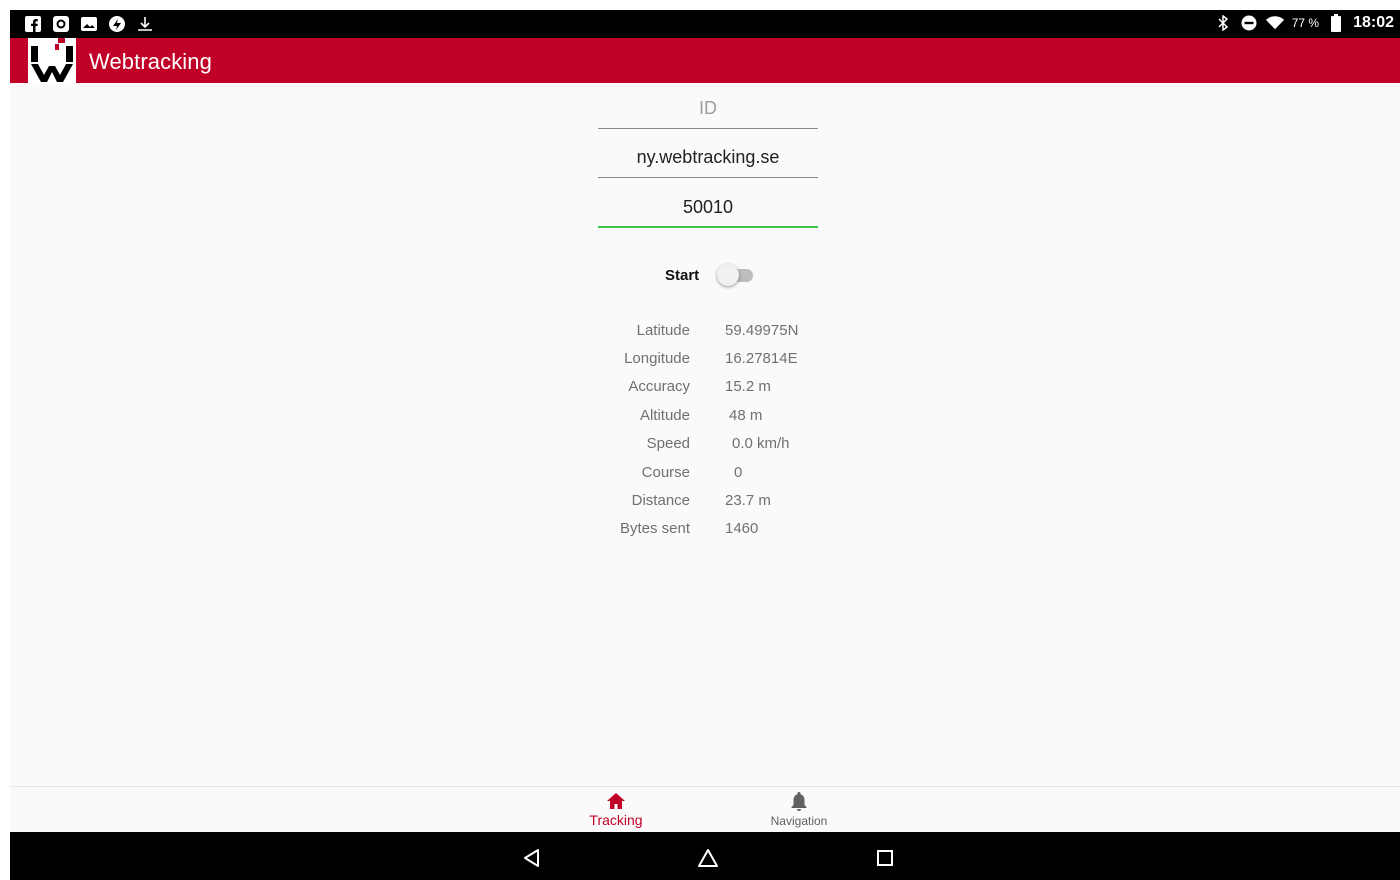  I want to click on bell-icon, so click(799, 801).